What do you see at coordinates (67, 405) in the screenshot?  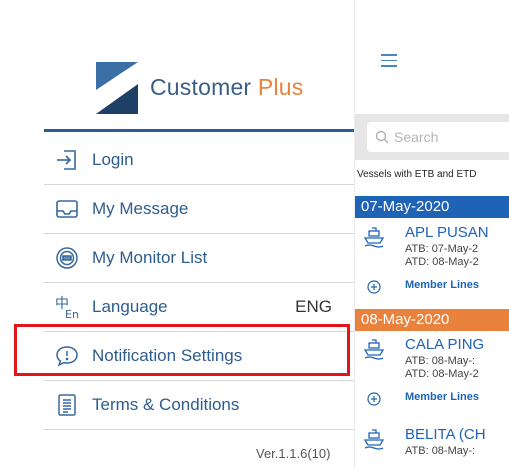 I see `document-icon` at bounding box center [67, 405].